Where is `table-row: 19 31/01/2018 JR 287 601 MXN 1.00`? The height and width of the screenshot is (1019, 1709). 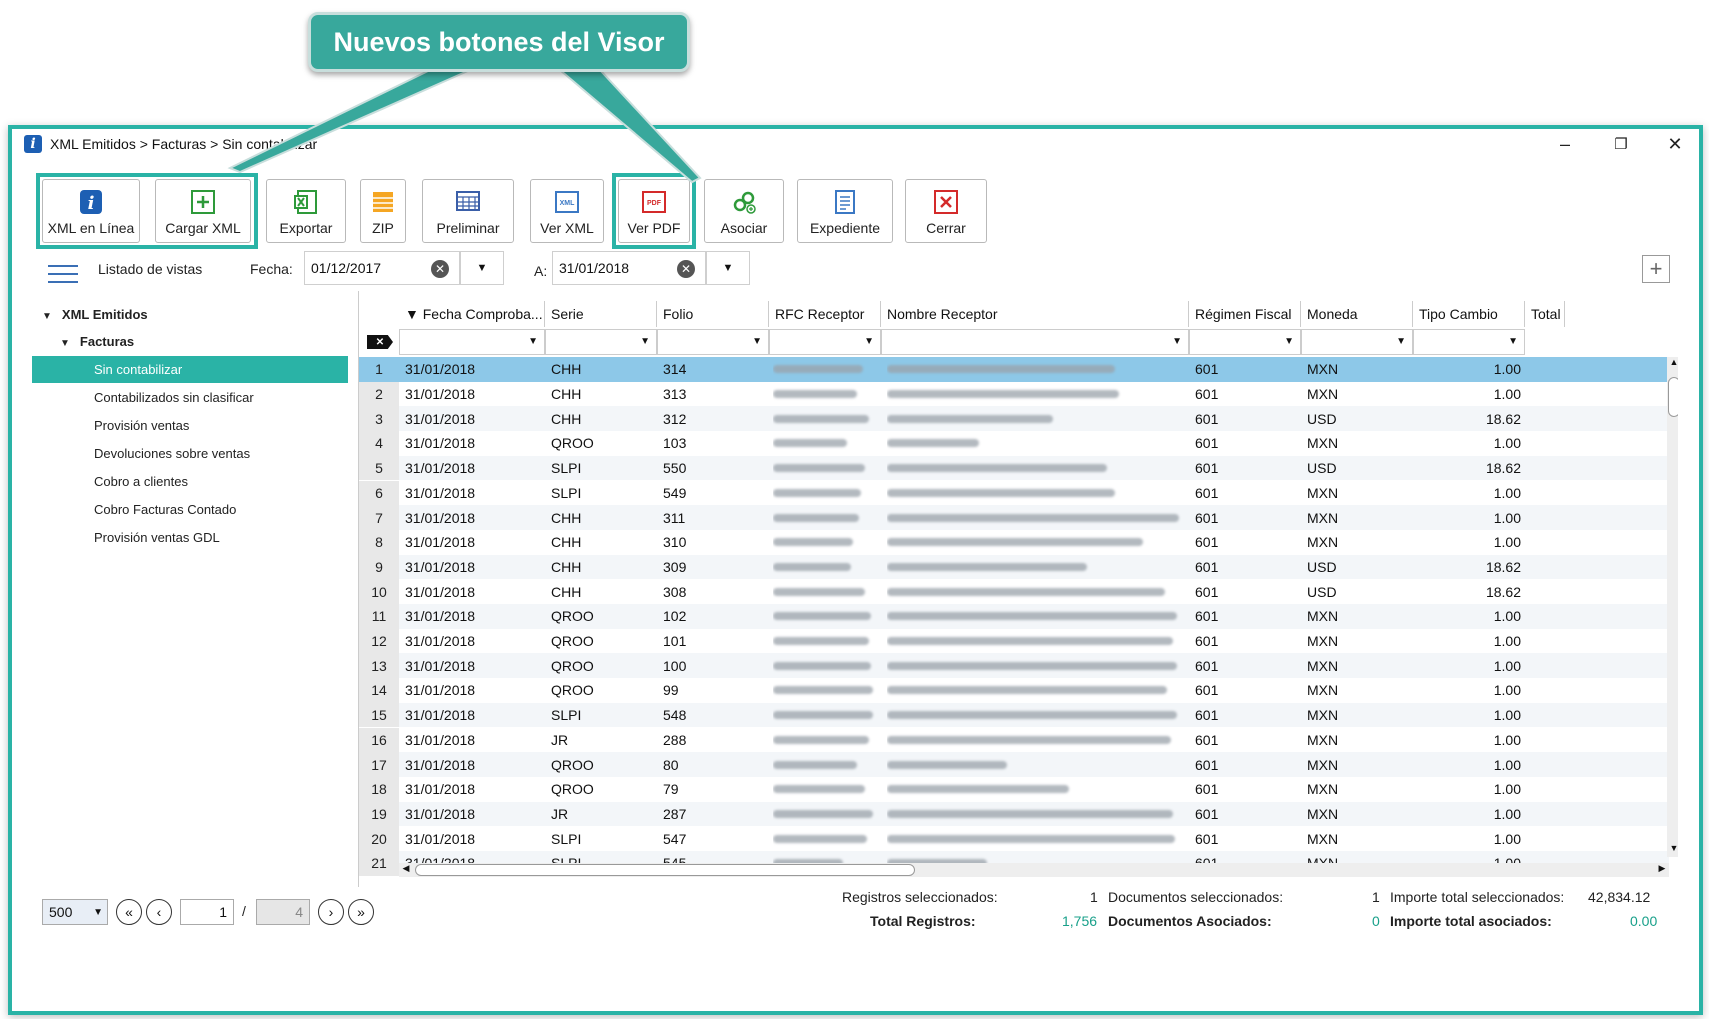 table-row: 19 31/01/2018 JR 287 601 MXN 1.00 is located at coordinates (1014, 814).